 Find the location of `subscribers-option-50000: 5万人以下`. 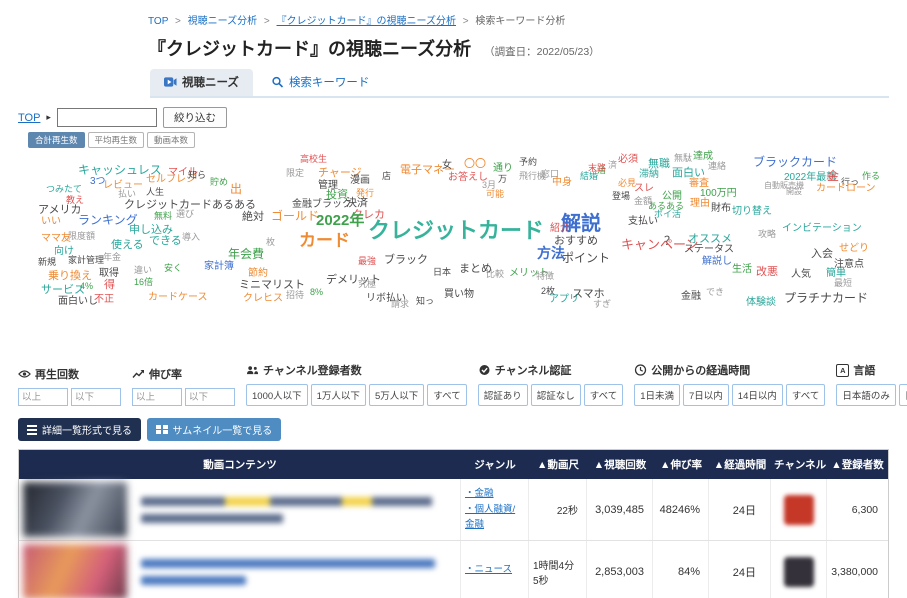

subscribers-option-50000: 5万人以下 is located at coordinates (396, 395).